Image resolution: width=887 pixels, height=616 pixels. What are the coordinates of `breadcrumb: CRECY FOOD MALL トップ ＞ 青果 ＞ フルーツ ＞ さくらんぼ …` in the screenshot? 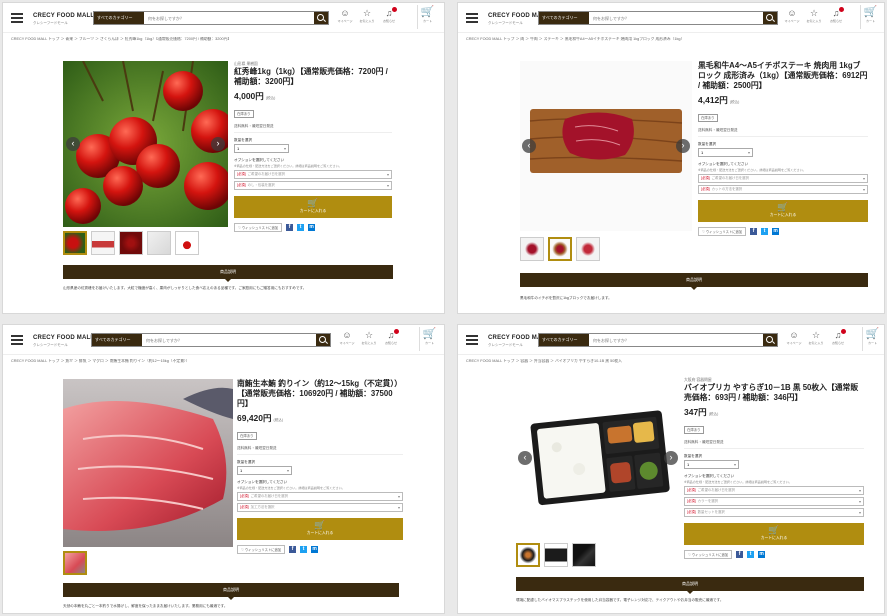 It's located at (223, 39).